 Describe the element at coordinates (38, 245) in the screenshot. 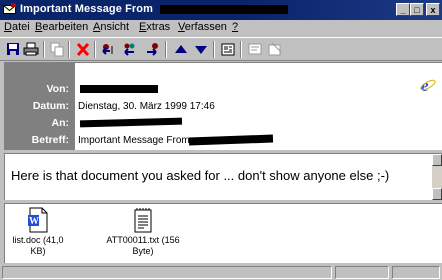

I see `attachment-name: list.doc (41,0 KB)` at that location.